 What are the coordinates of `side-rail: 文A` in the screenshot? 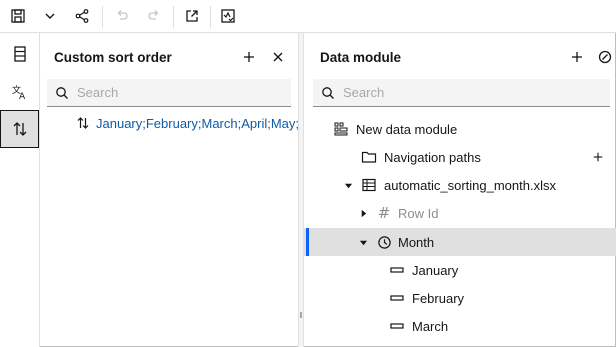 It's located at (20, 190).